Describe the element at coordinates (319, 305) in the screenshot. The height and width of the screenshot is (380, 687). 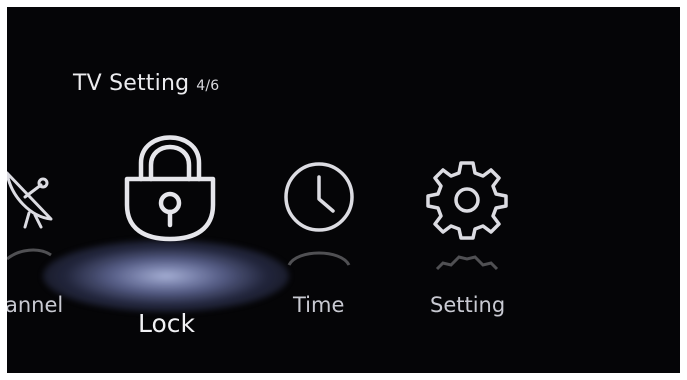
I see `menu-item-label: Time` at that location.